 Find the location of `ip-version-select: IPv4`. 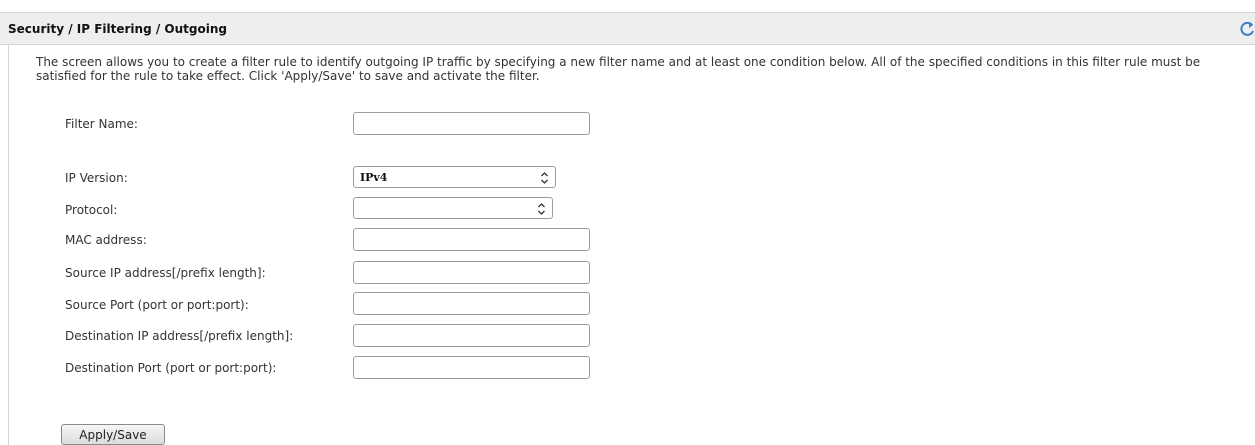

ip-version-select: IPv4 is located at coordinates (454, 177).